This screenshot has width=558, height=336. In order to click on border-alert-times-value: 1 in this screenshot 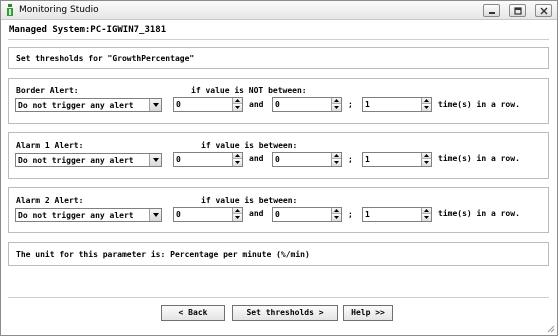, I will do `click(367, 104)`.